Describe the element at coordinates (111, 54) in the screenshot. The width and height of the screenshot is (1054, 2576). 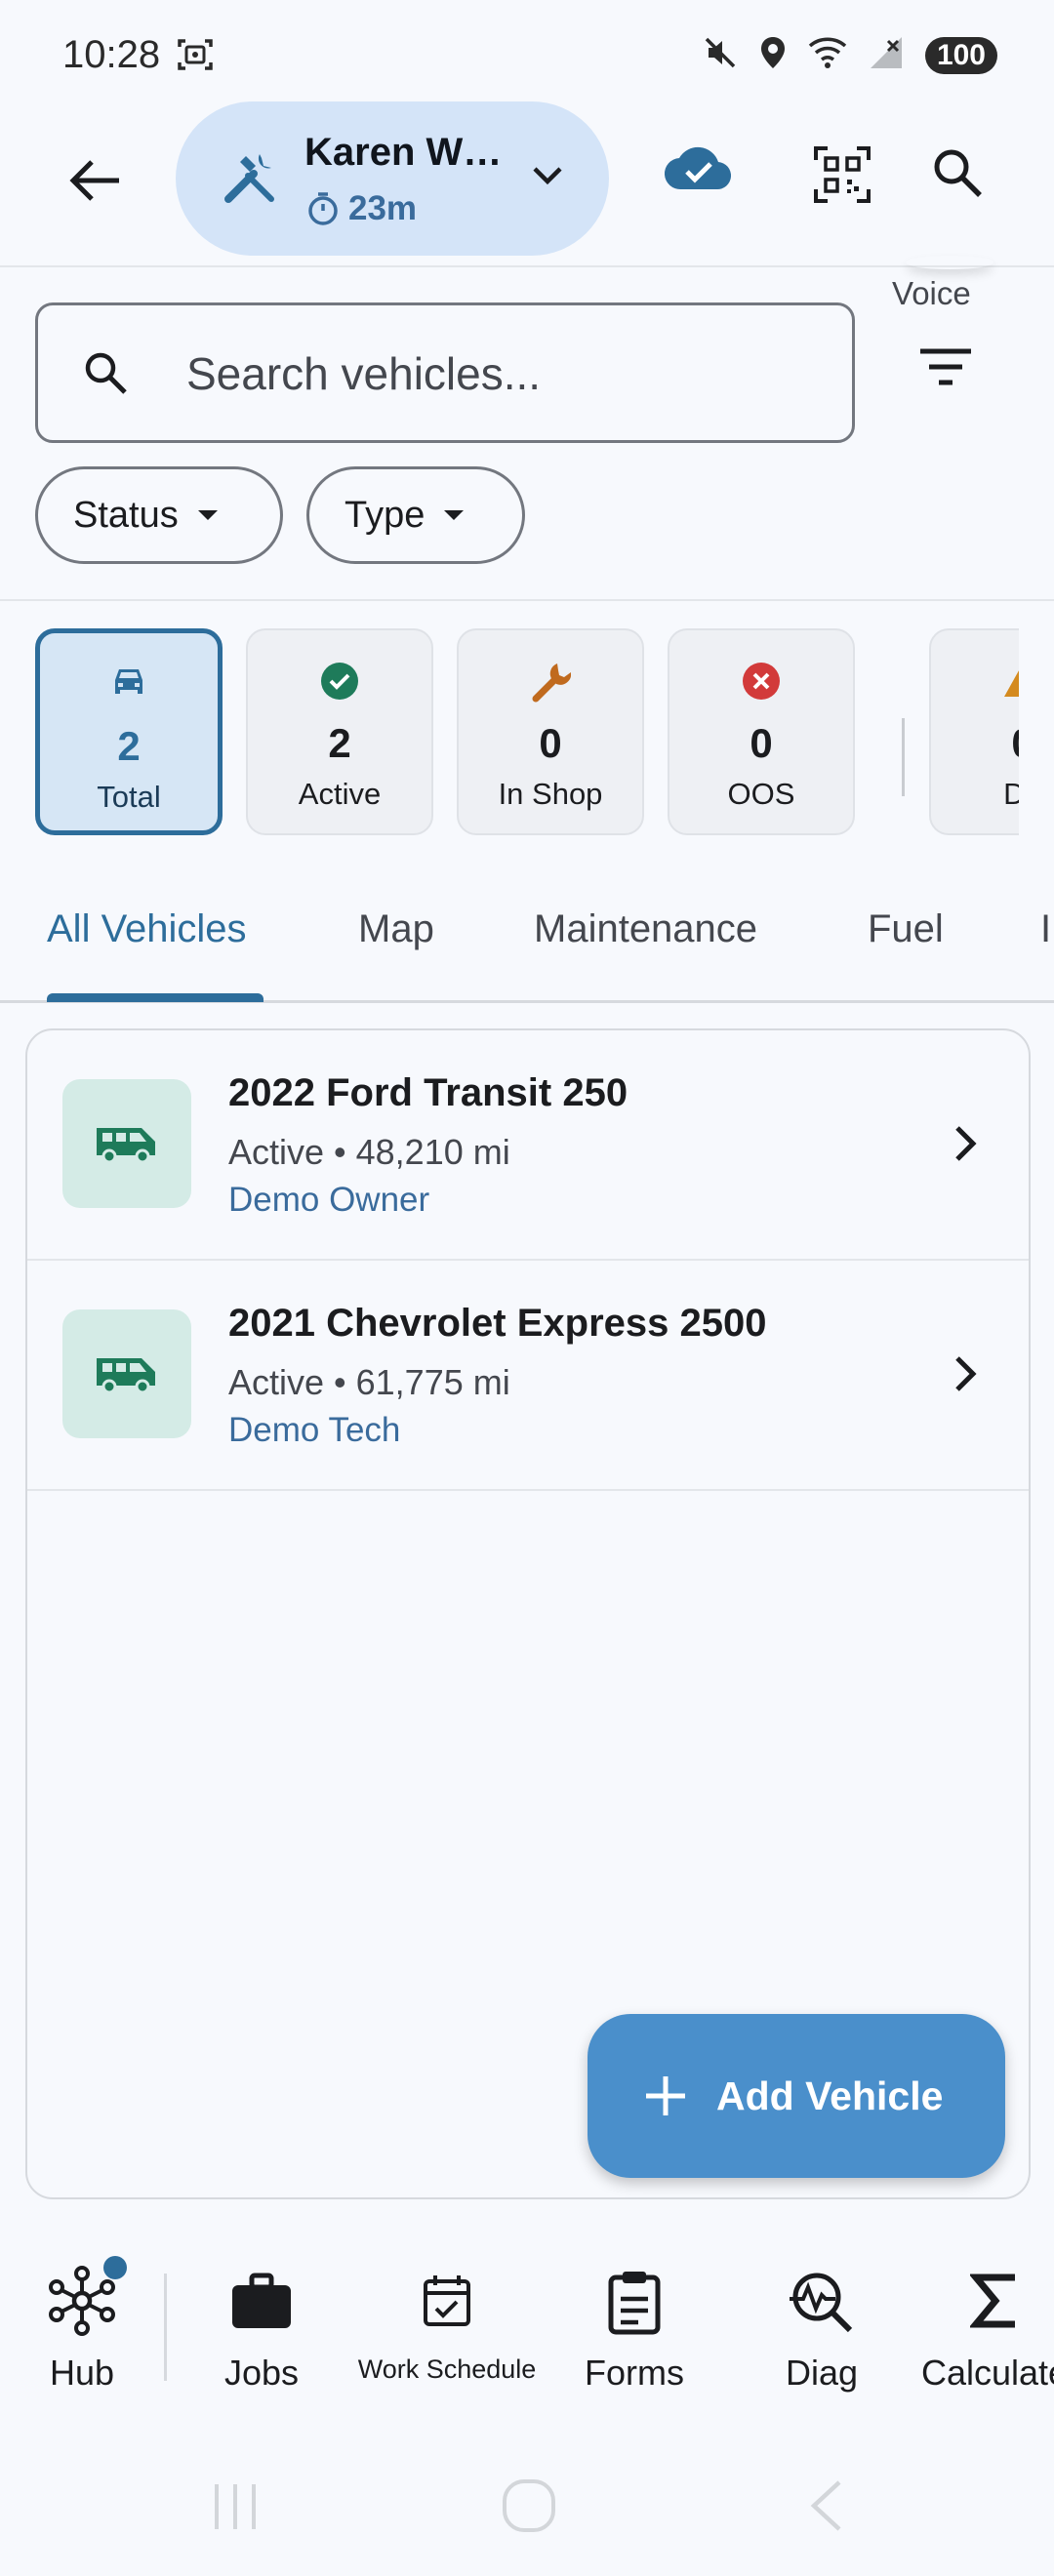
I see `status-time: 10:28` at that location.